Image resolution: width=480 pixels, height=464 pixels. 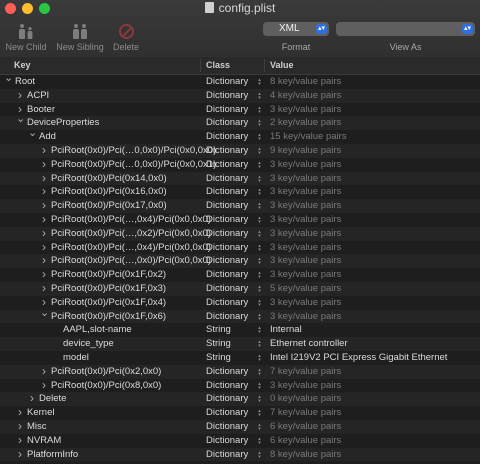 What do you see at coordinates (47, 137) in the screenshot?
I see `row-key: Add` at bounding box center [47, 137].